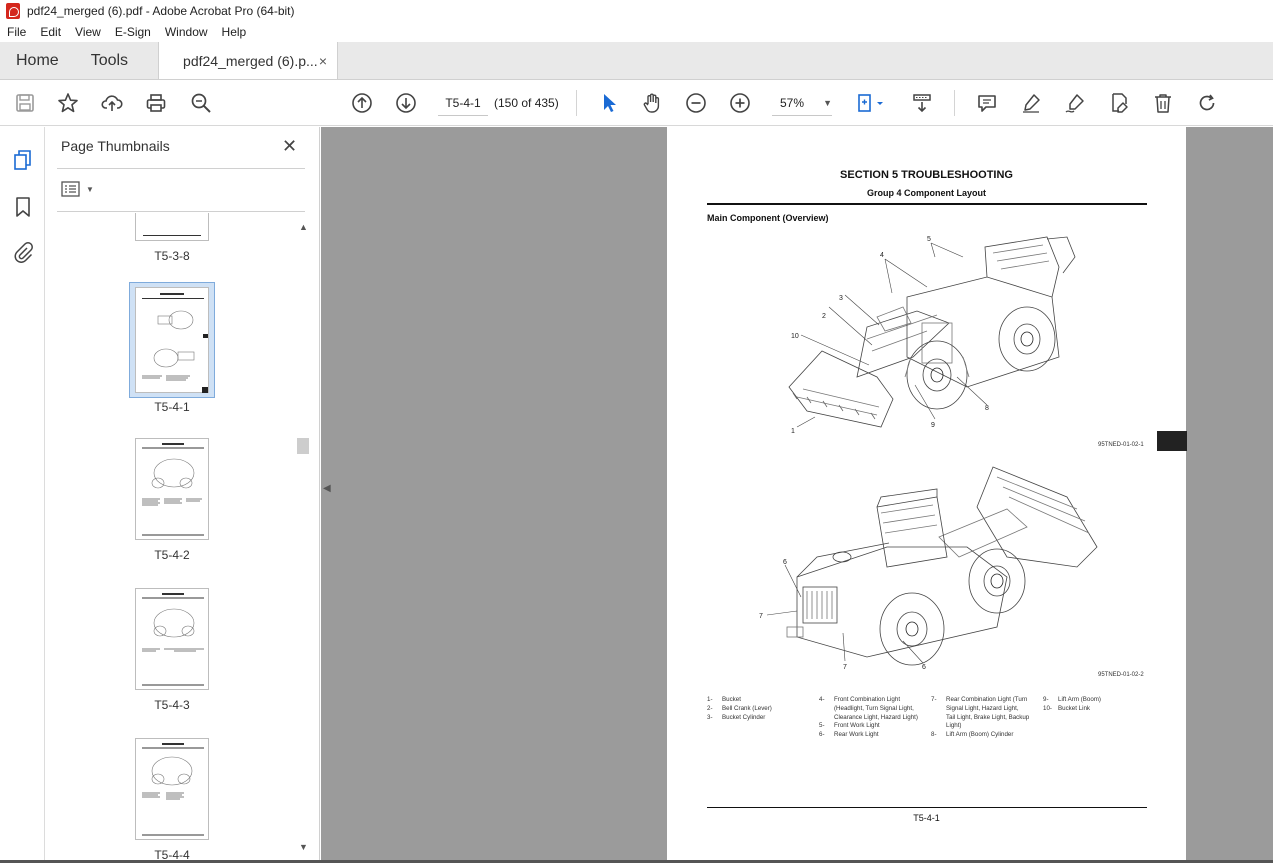  Describe the element at coordinates (987, 103) in the screenshot. I see `comment-icon` at that location.